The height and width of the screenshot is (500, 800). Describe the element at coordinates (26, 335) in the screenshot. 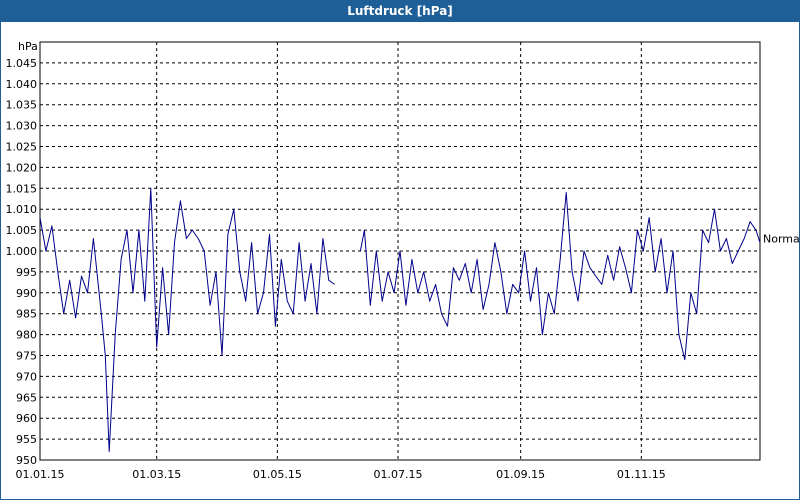

I see `y-tick-label: 980` at that location.